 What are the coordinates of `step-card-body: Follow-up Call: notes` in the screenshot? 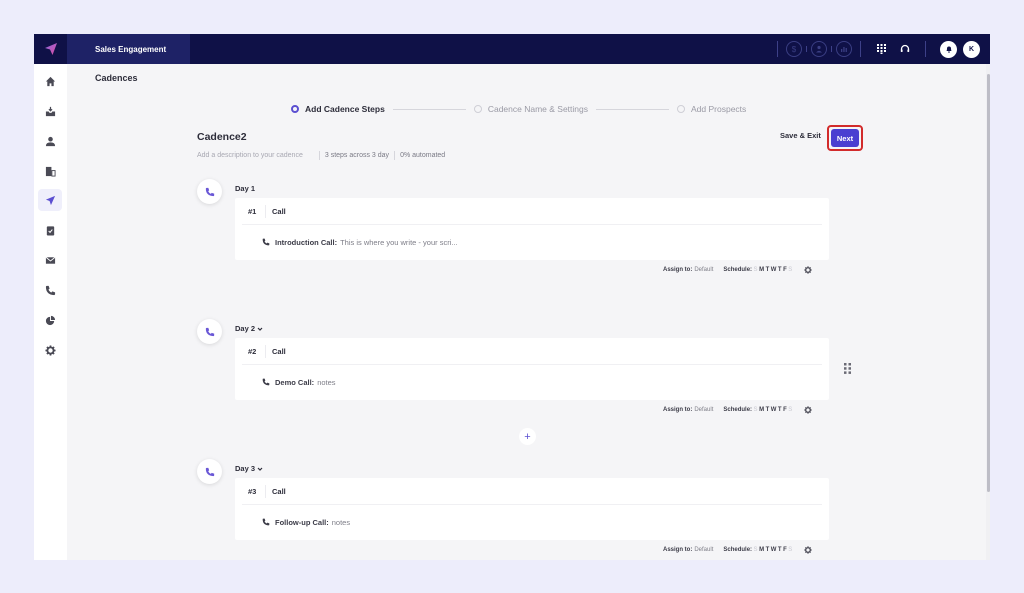 It's located at (532, 522).